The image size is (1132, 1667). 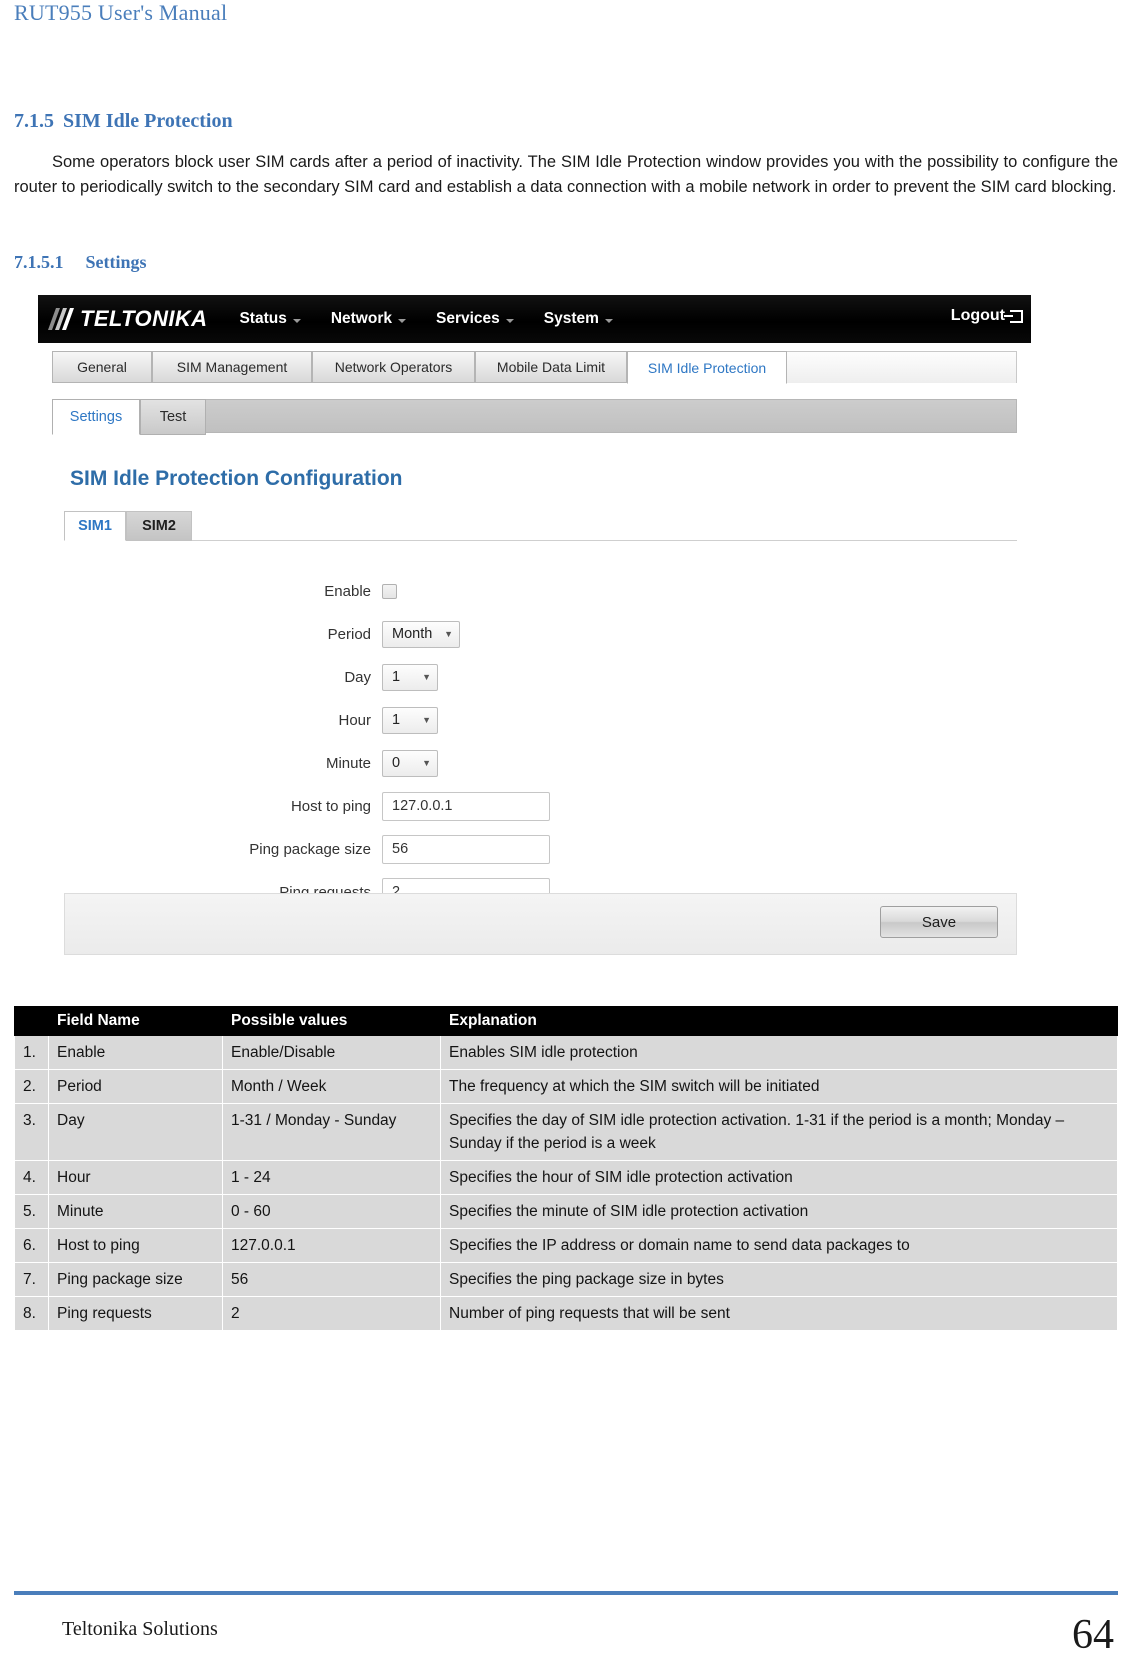 What do you see at coordinates (330, 806) in the screenshot?
I see `host-to-ping-label: Host to ping` at bounding box center [330, 806].